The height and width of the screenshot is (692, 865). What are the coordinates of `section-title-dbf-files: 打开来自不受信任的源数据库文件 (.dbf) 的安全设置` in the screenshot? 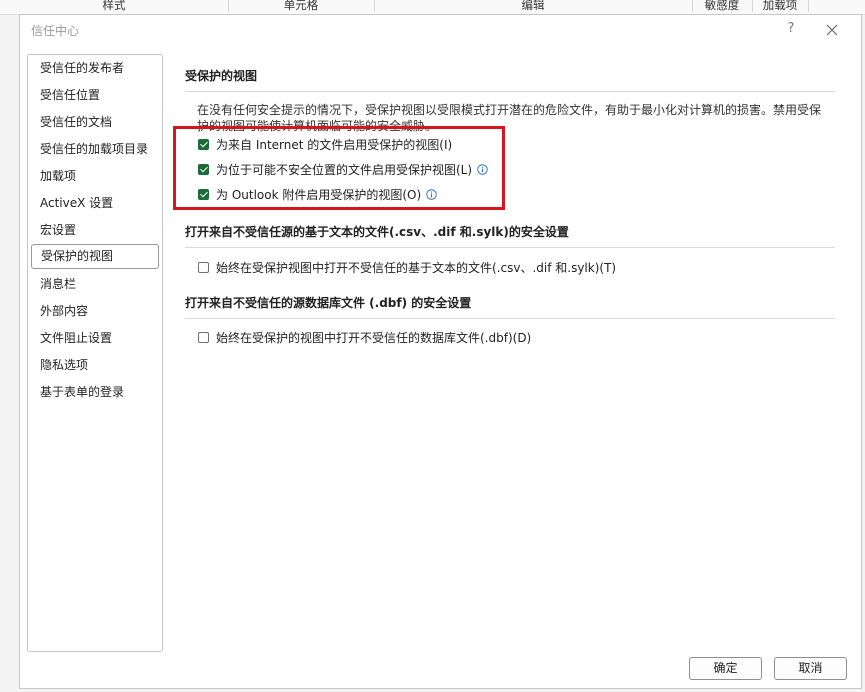 It's located at (328, 303).